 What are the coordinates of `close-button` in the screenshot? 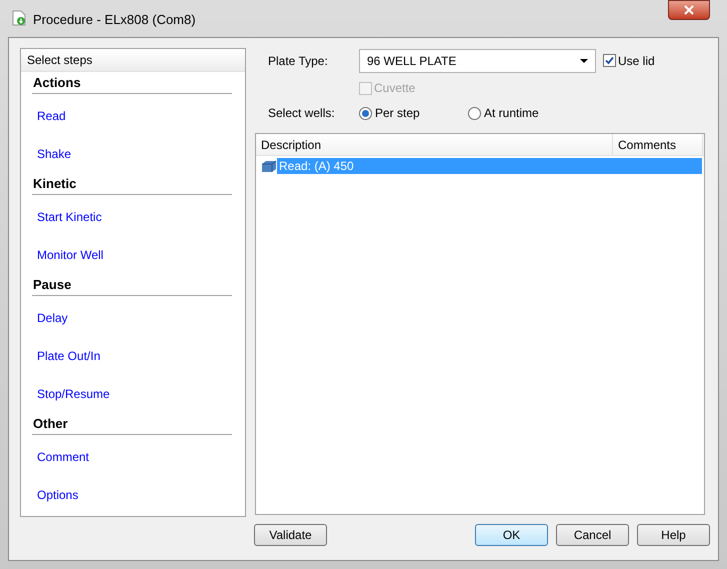 It's located at (689, 10).